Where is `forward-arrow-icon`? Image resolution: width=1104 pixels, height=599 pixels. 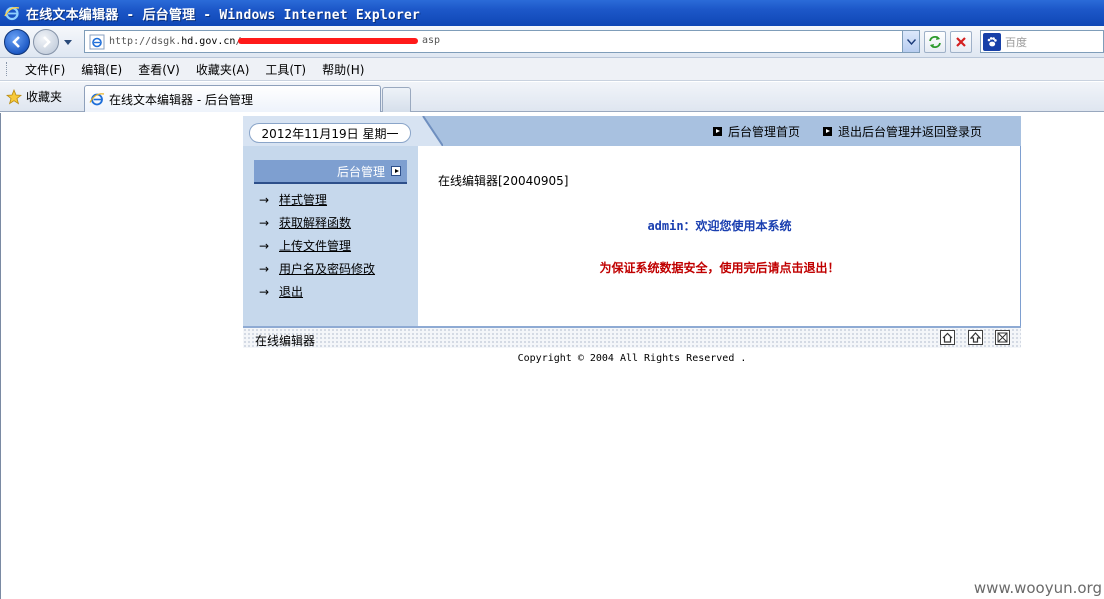 forward-arrow-icon is located at coordinates (47, 42).